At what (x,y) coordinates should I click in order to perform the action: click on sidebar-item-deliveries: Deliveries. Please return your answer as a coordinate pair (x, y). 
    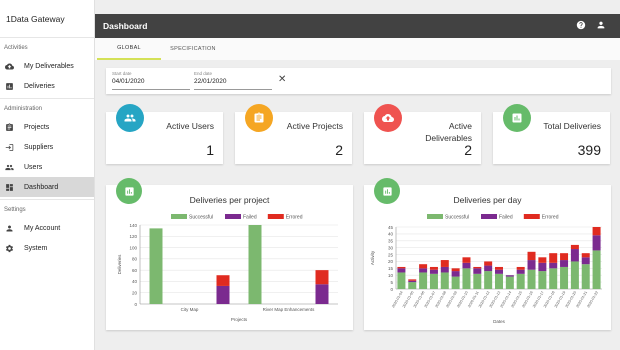
    Looking at the image, I should click on (47, 86).